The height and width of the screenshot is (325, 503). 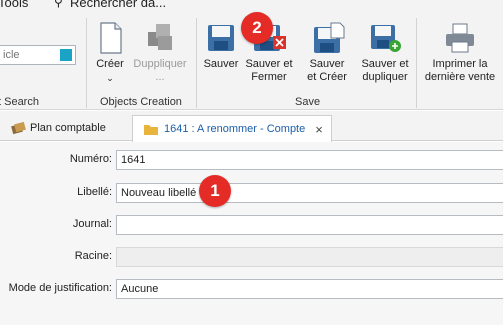 What do you see at coordinates (385, 64) in the screenshot?
I see `save-duplicate-label: Sauver et` at bounding box center [385, 64].